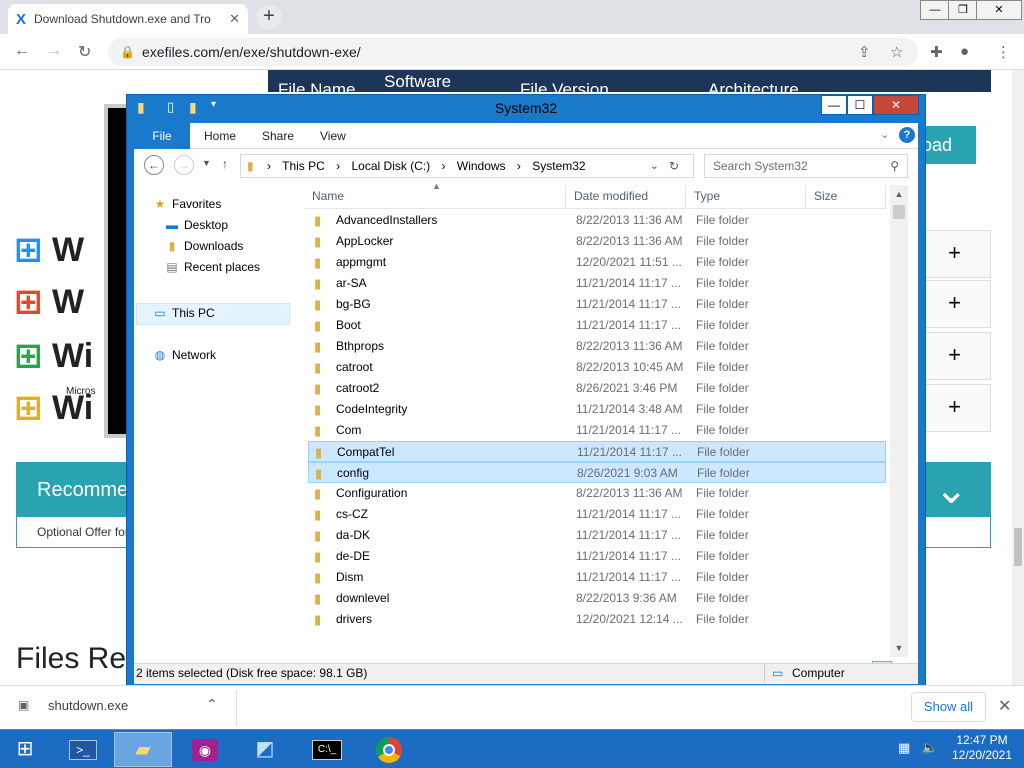 The image size is (1024, 768). I want to click on refresh-icon: ↻, so click(674, 166).